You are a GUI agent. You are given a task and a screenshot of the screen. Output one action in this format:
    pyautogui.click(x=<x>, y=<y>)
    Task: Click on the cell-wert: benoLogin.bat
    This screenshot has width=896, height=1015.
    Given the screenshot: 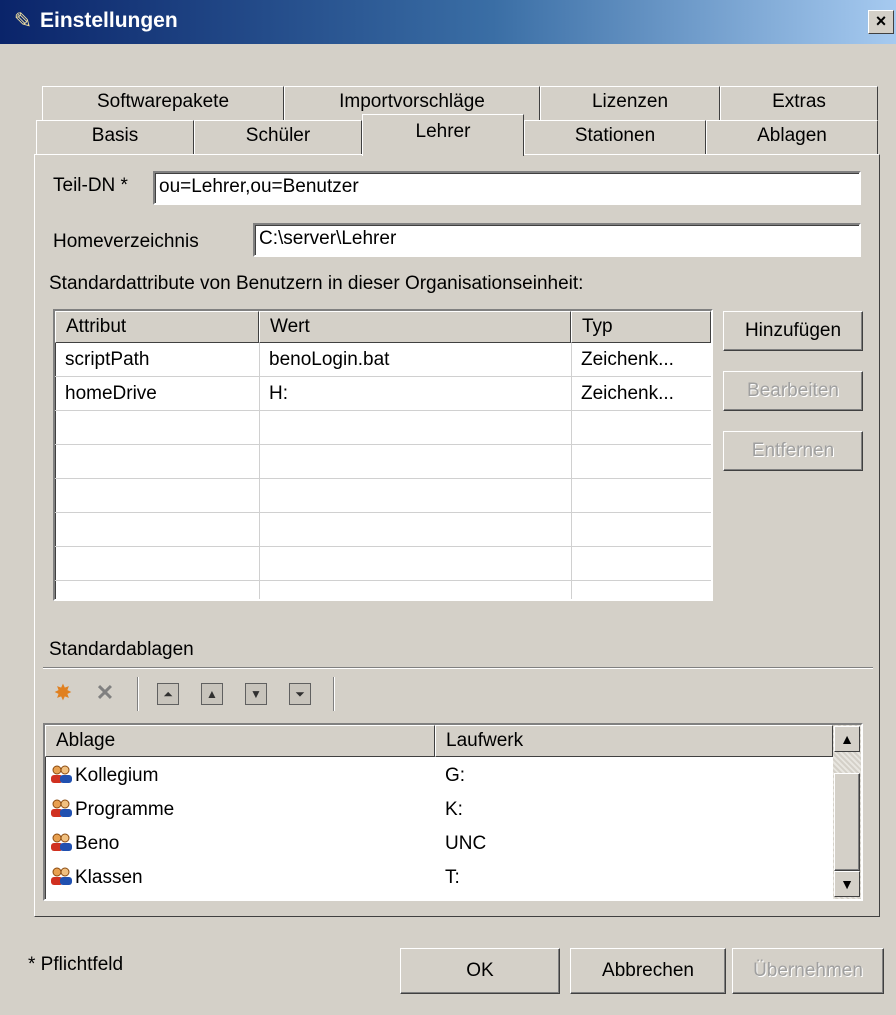 What is the action you would take?
    pyautogui.click(x=329, y=359)
    